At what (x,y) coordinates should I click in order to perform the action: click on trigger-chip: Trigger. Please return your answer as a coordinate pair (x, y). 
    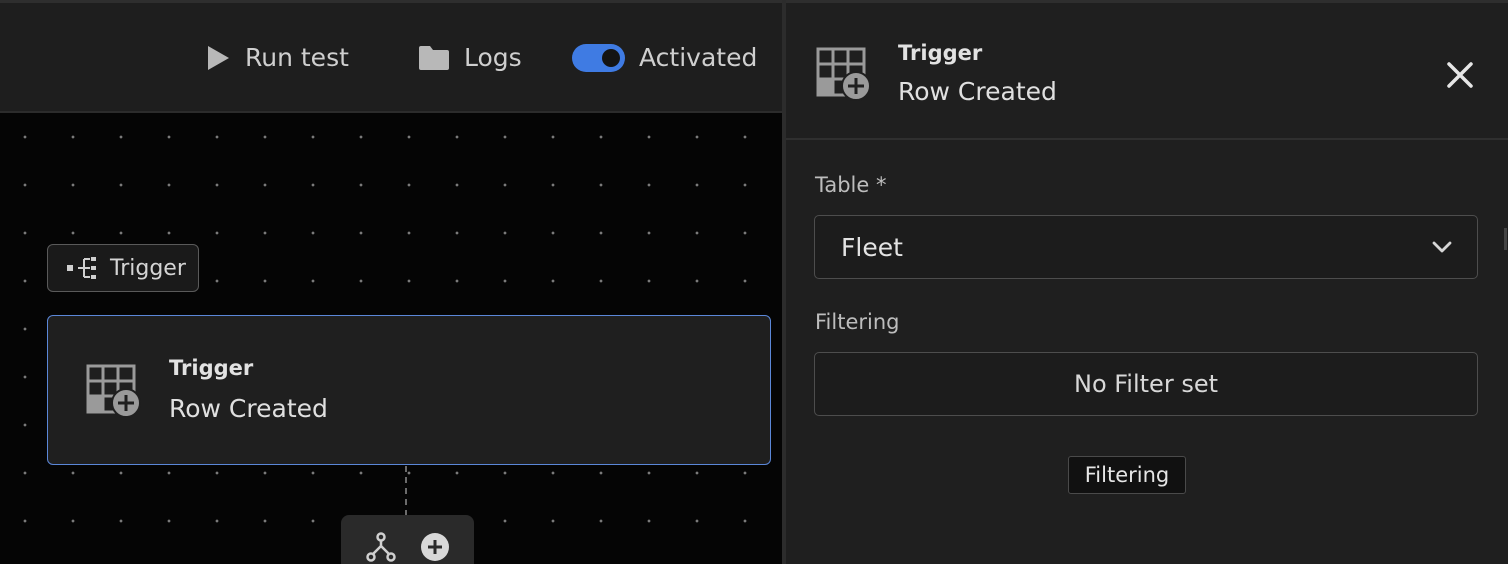
    Looking at the image, I should click on (123, 268).